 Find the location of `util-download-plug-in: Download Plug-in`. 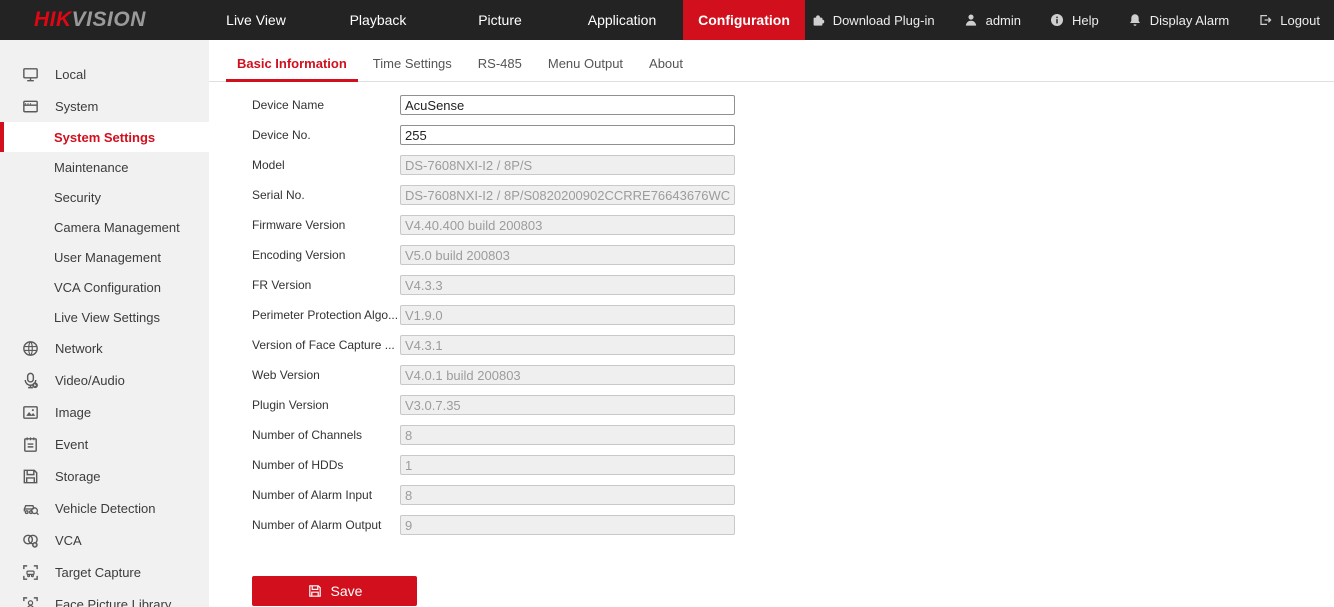

util-download-plug-in: Download Plug-in is located at coordinates (872, 20).